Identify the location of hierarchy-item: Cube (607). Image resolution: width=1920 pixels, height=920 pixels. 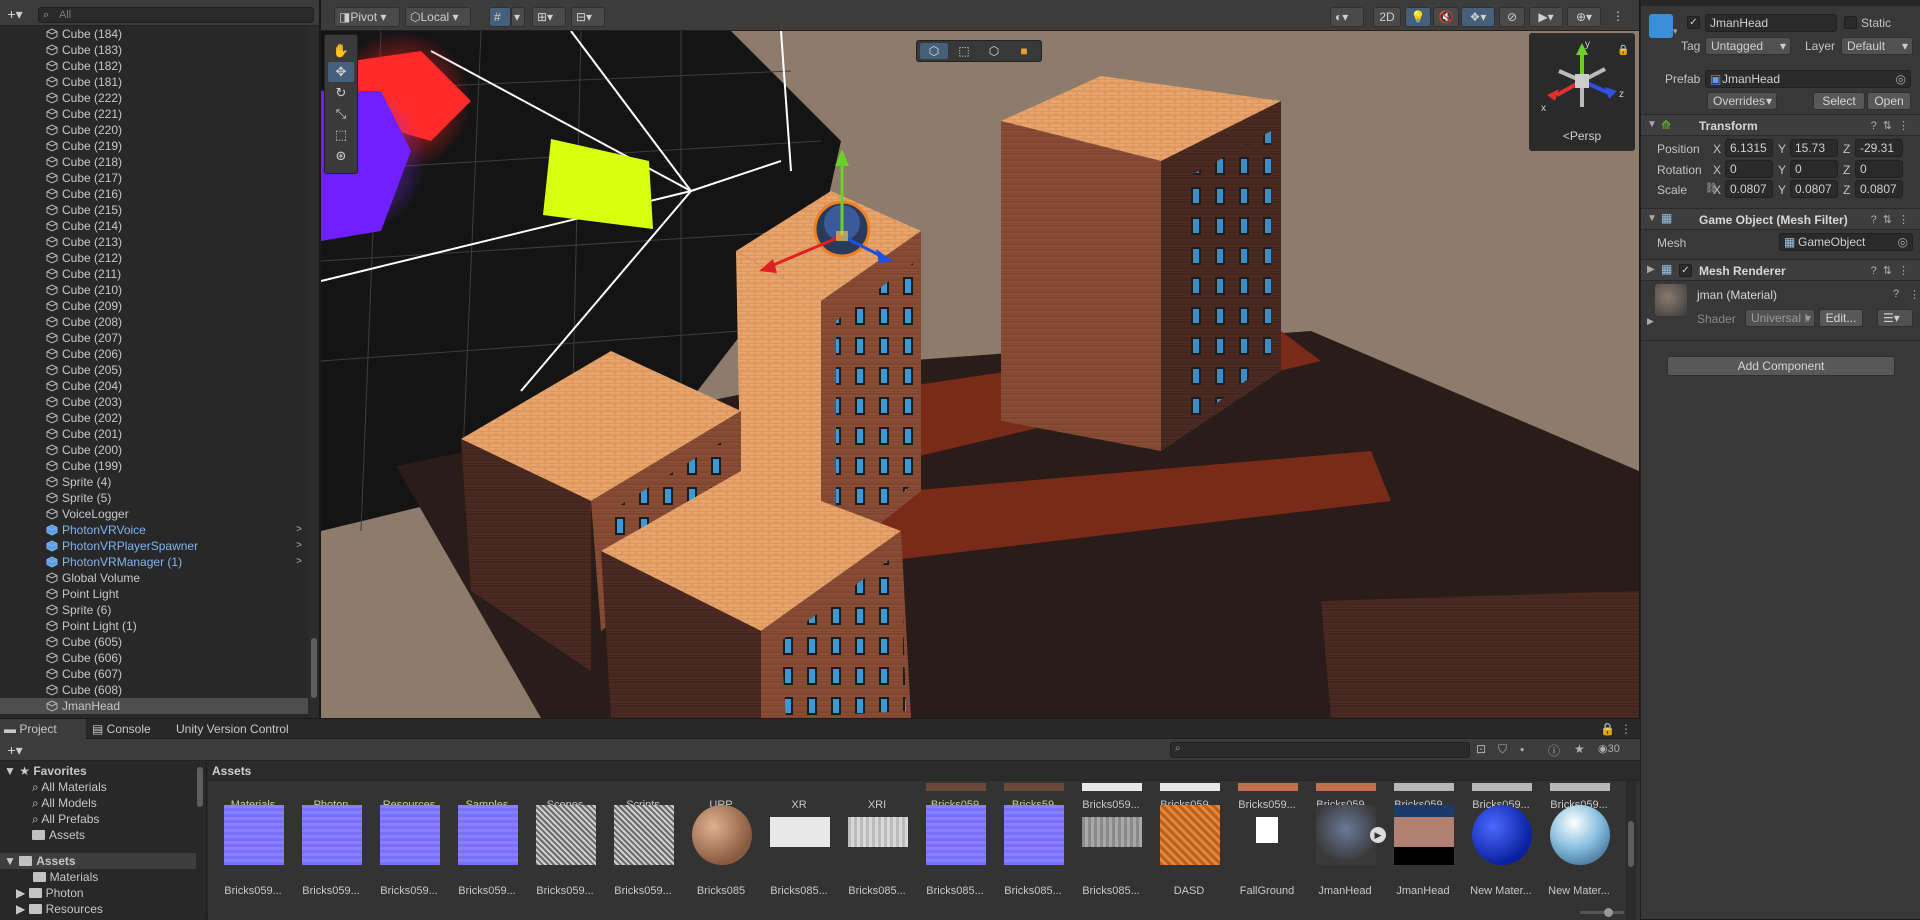
(154, 674).